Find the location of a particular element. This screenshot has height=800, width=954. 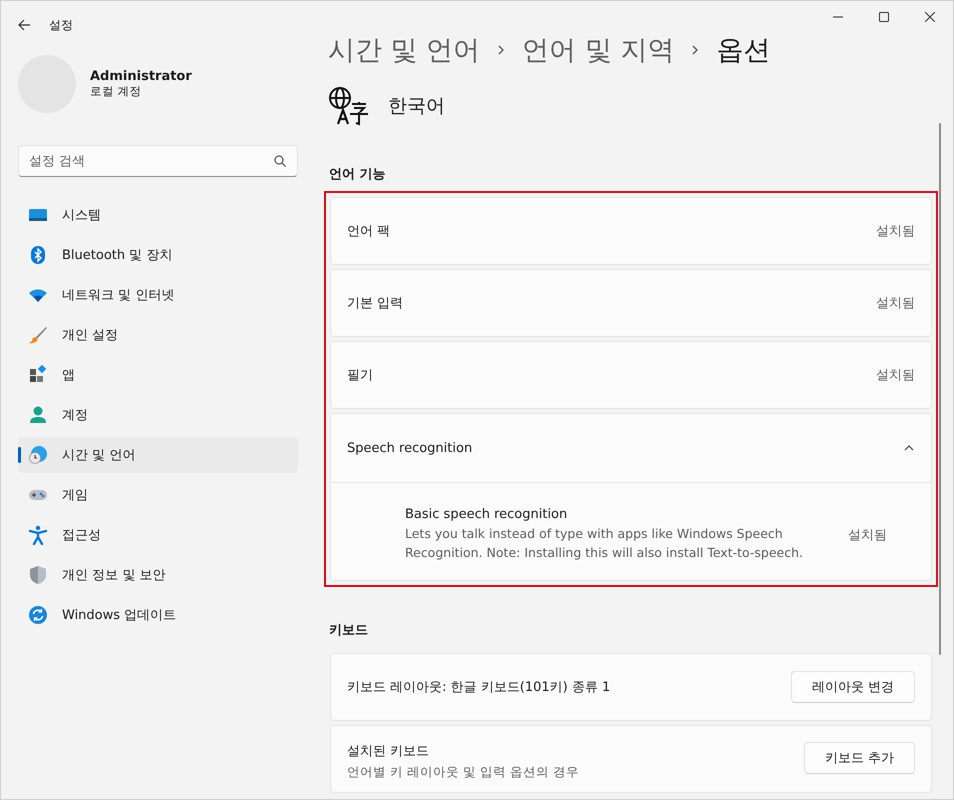

nav-item: 개인 설정 is located at coordinates (158, 335).